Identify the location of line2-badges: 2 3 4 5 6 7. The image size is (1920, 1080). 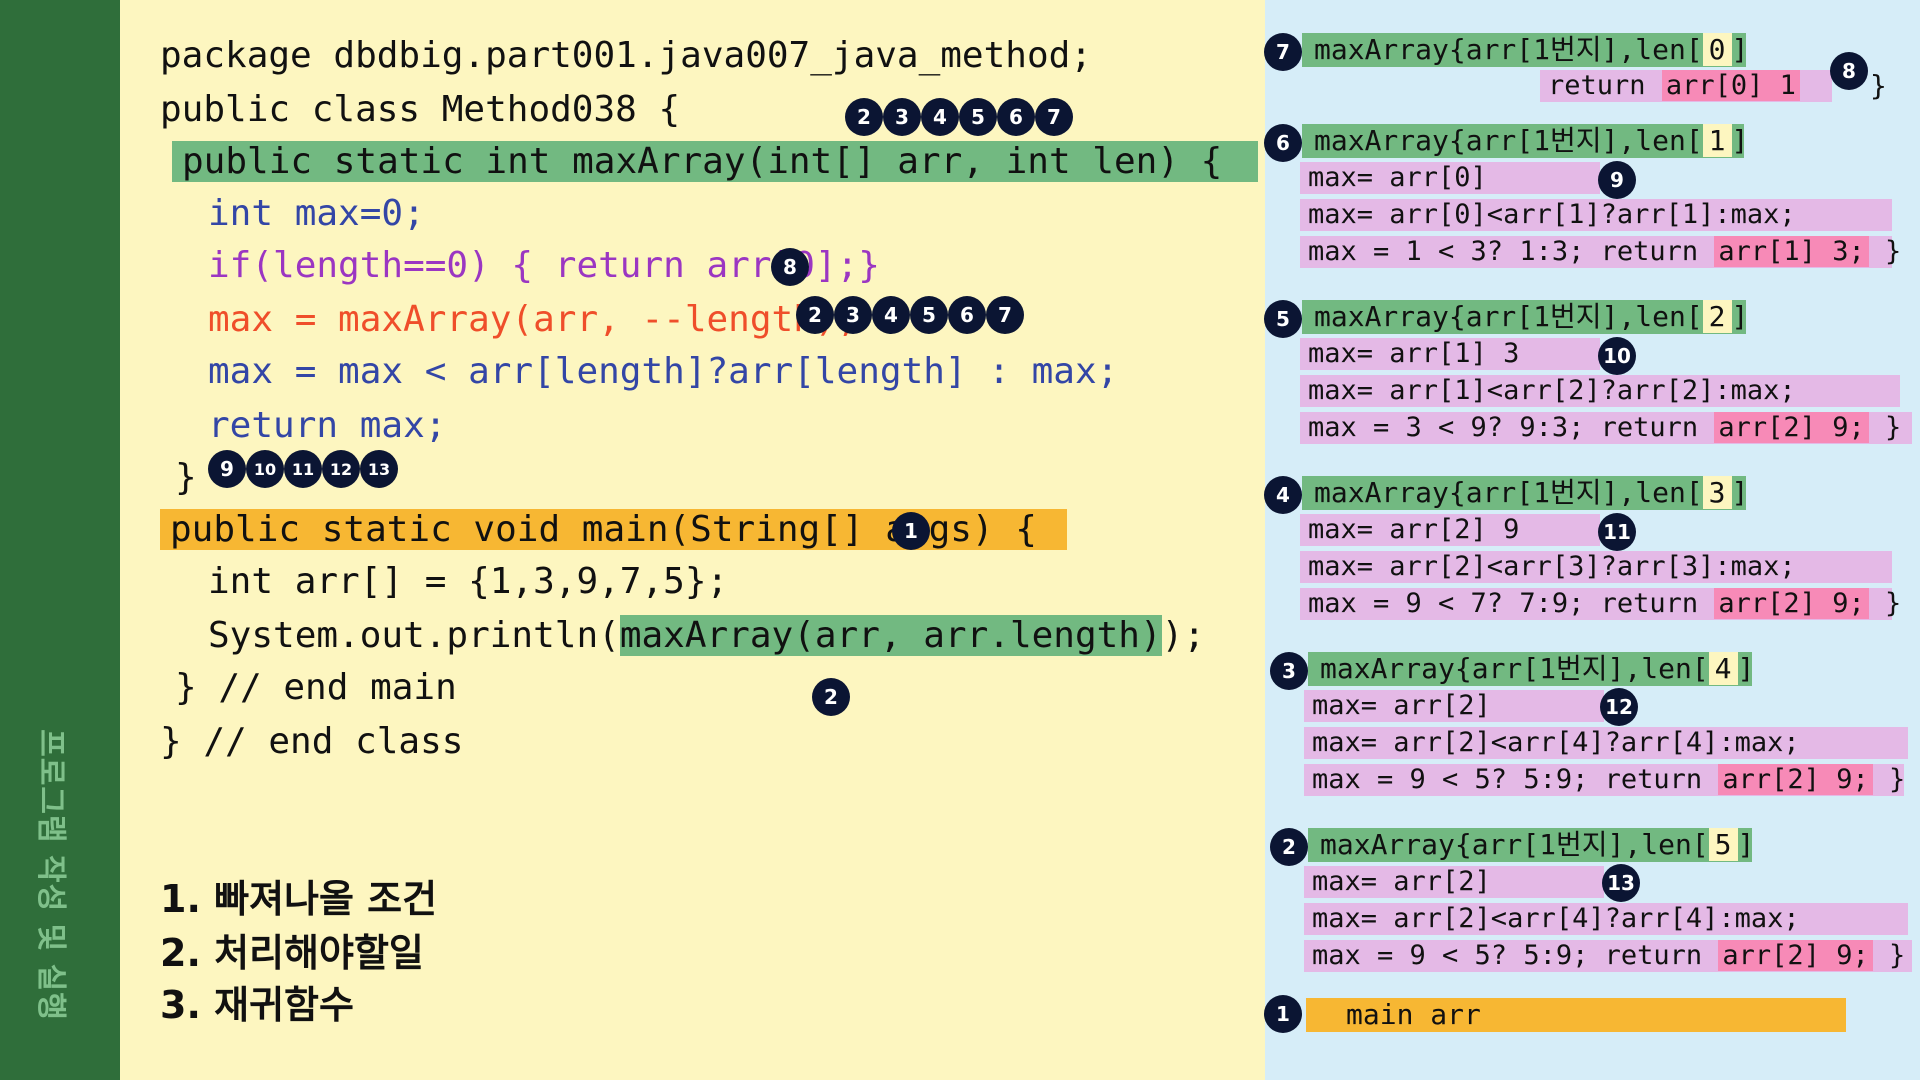
(959, 117).